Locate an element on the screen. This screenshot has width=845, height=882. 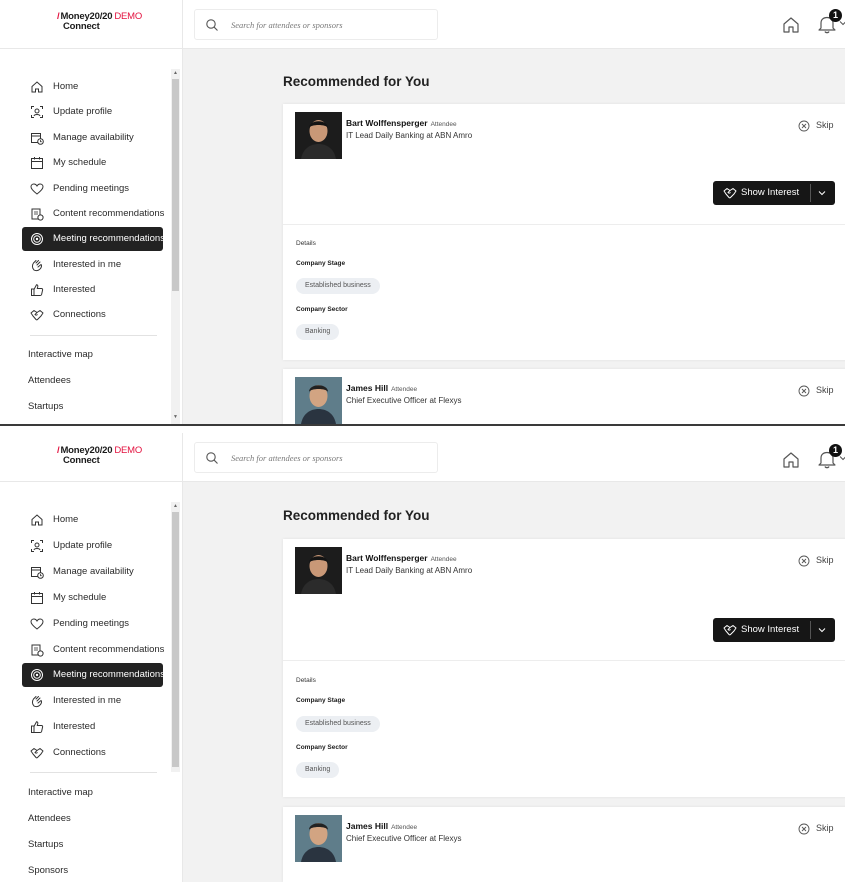
logo-area: /Money20/20 DEMO Connect is located at coordinates (91, 24).